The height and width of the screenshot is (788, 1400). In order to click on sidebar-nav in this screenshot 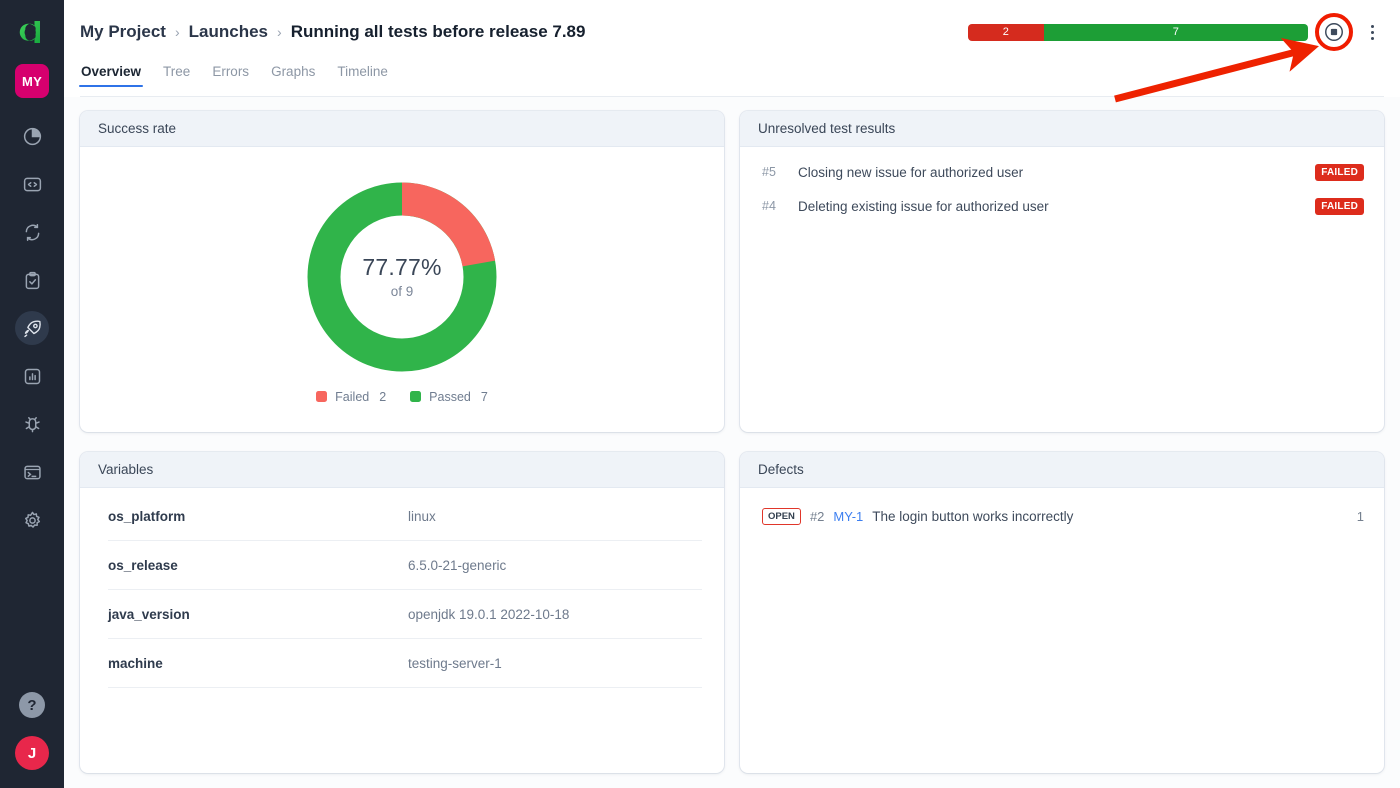, I will do `click(32, 328)`.